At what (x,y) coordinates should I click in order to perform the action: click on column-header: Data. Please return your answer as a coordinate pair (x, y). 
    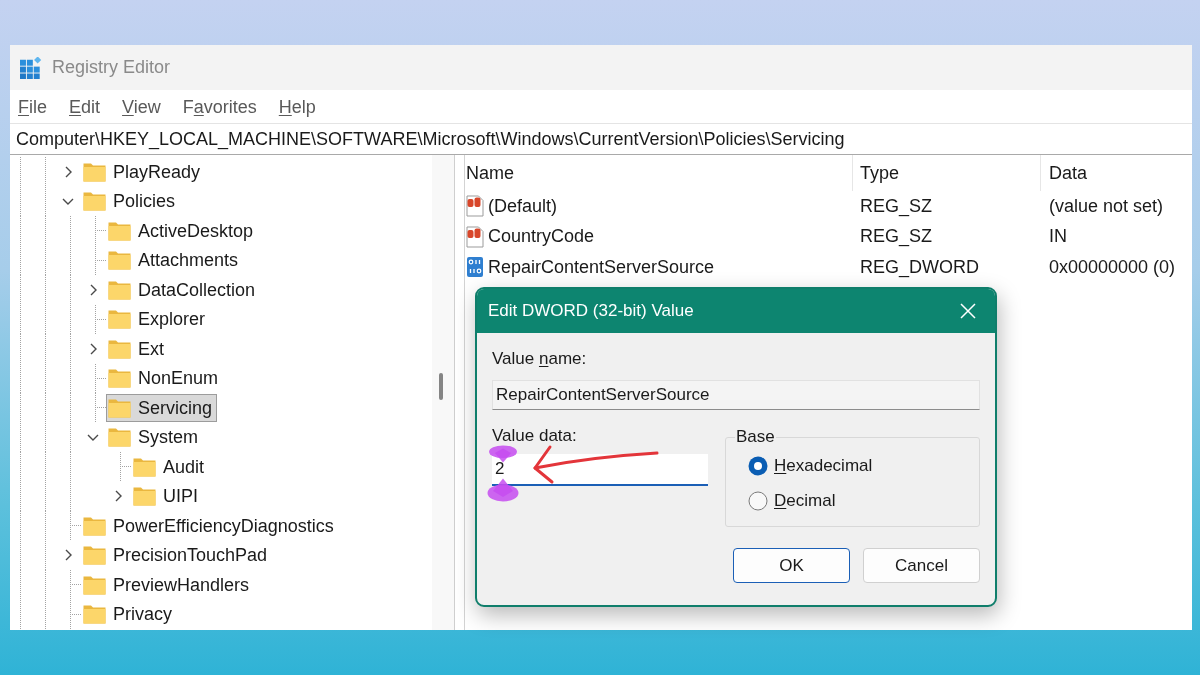
    Looking at the image, I should click on (1116, 173).